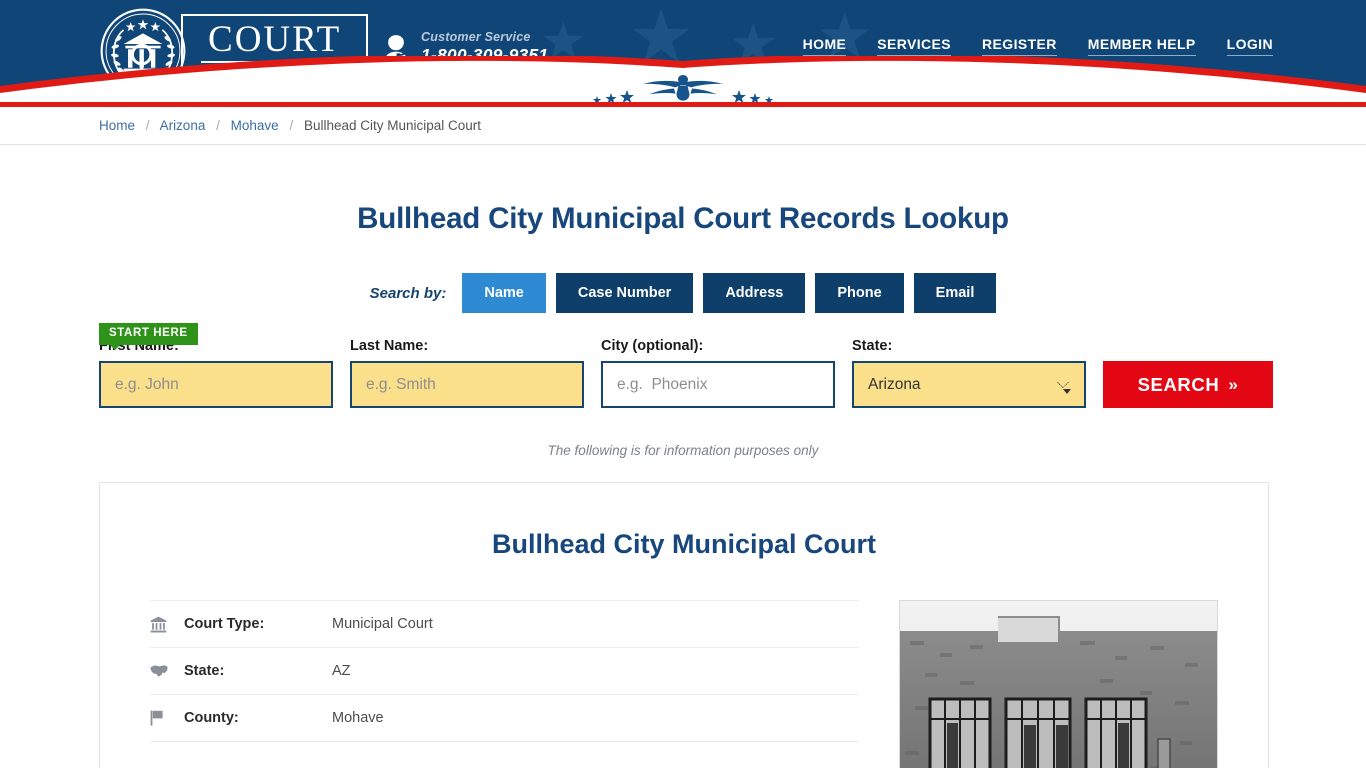 This screenshot has height=768, width=1366. Describe the element at coordinates (204, 671) in the screenshot. I see `detail-key: State:` at that location.